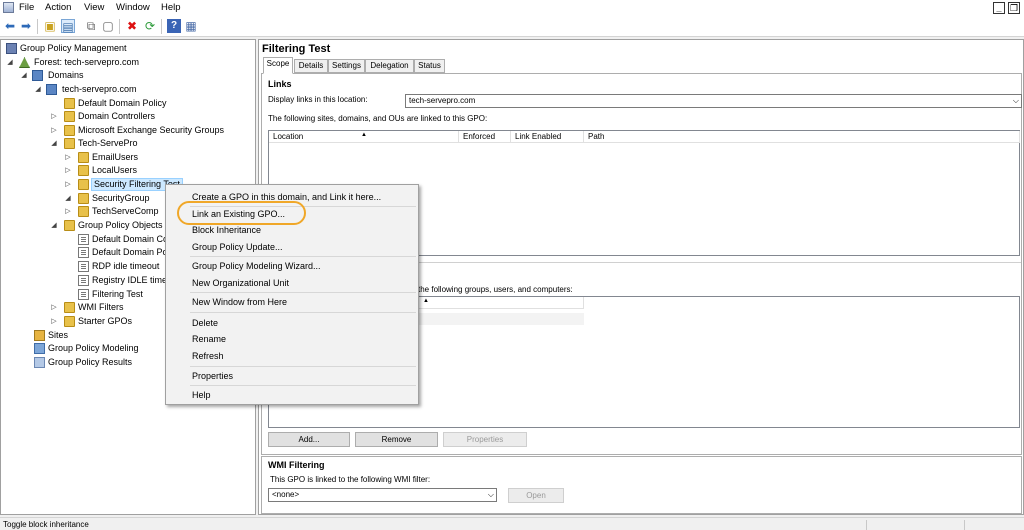  Describe the element at coordinates (536, 495) in the screenshot. I see `open-button: Open` at that location.